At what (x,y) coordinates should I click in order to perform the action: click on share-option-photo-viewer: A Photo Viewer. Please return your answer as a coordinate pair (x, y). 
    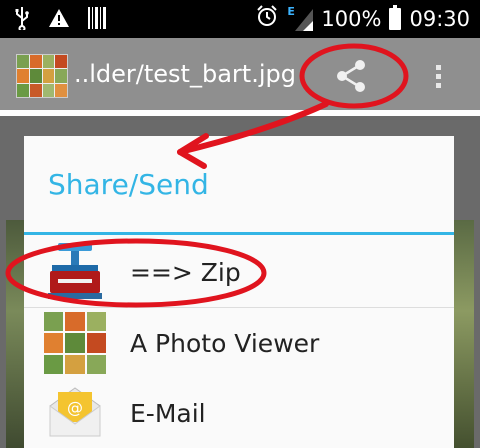
    Looking at the image, I should click on (239, 343).